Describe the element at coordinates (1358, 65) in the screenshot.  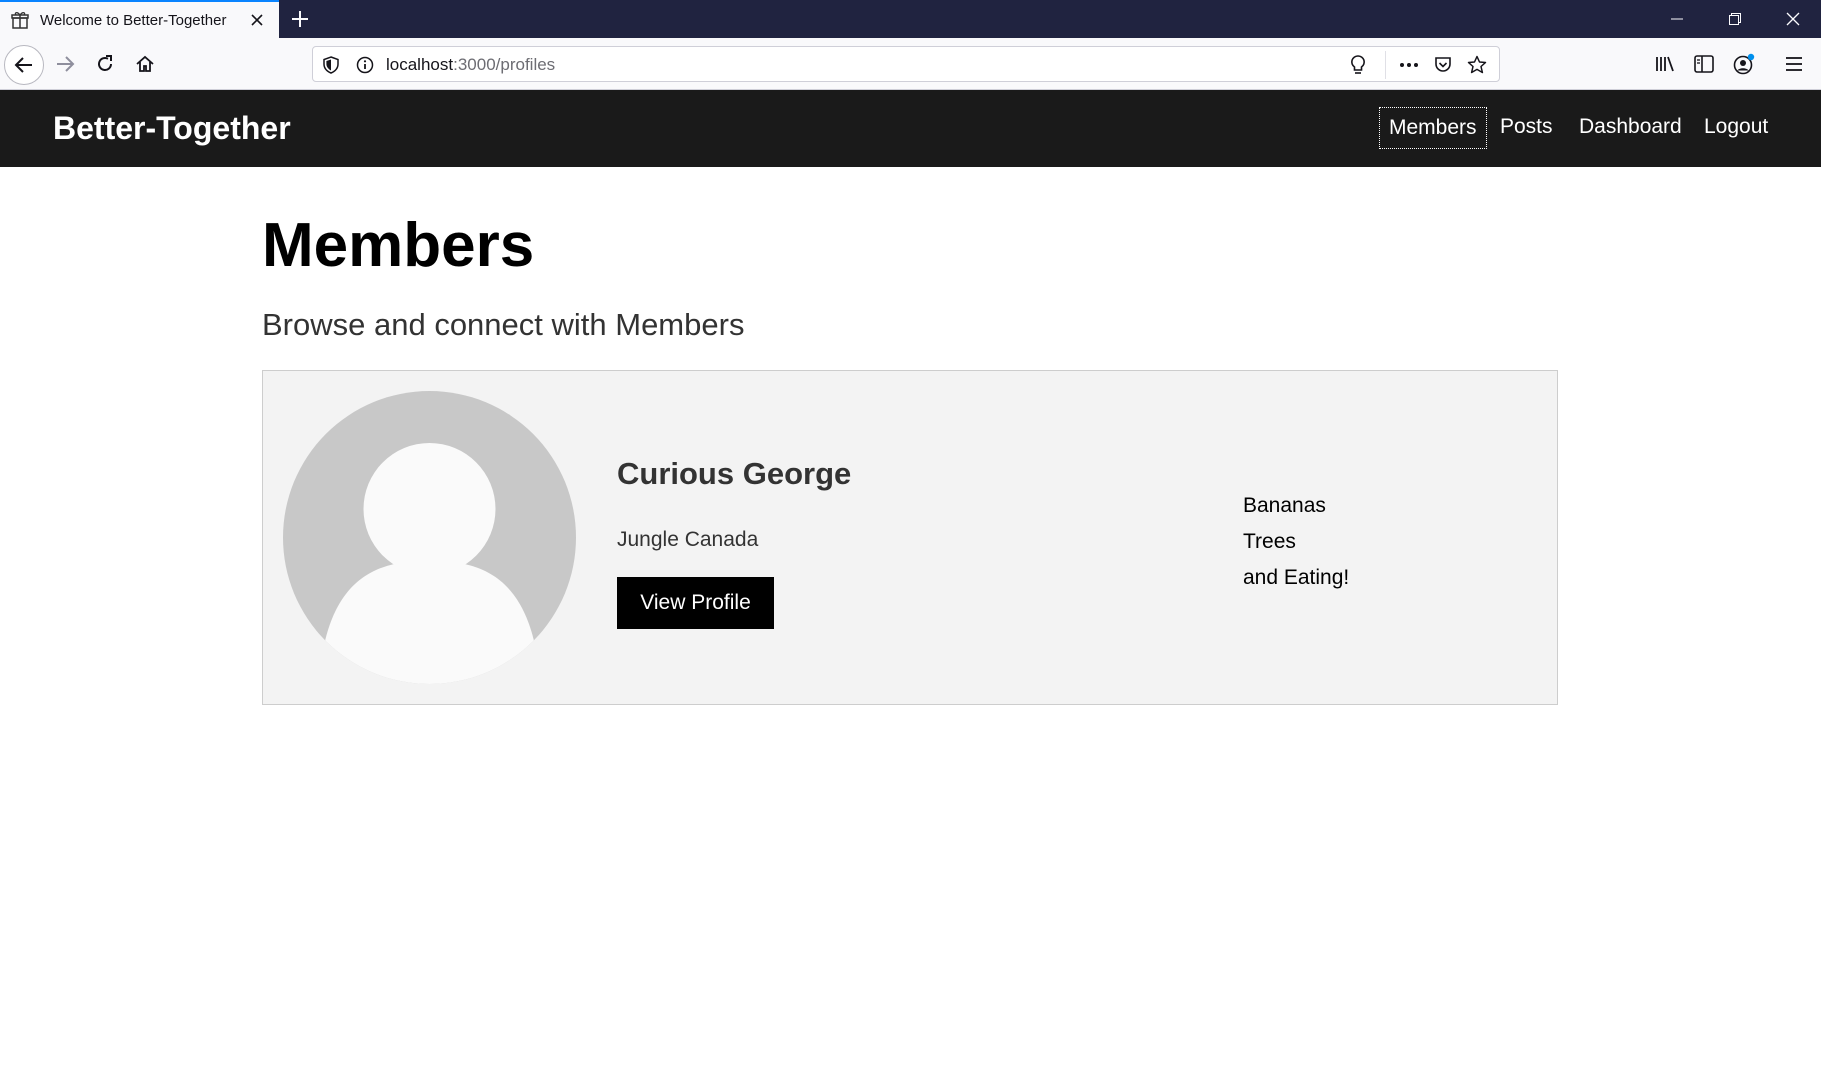
I see `lightbulb-icon` at that location.